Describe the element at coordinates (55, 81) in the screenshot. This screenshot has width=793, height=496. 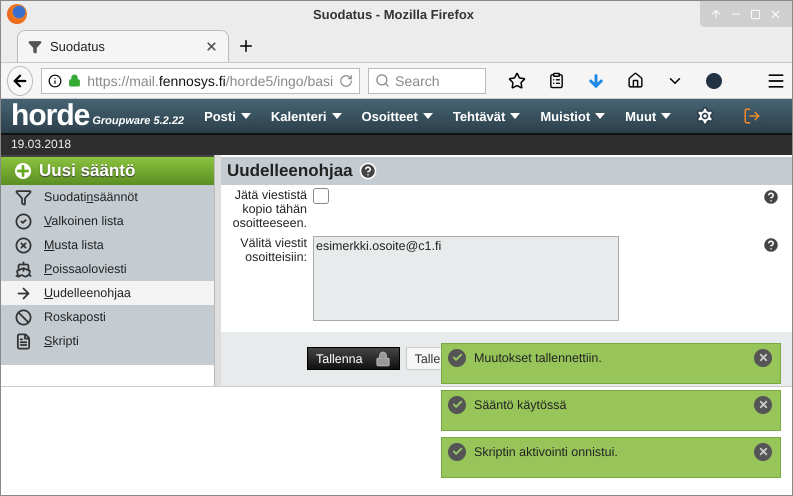
I see `info-icon` at that location.